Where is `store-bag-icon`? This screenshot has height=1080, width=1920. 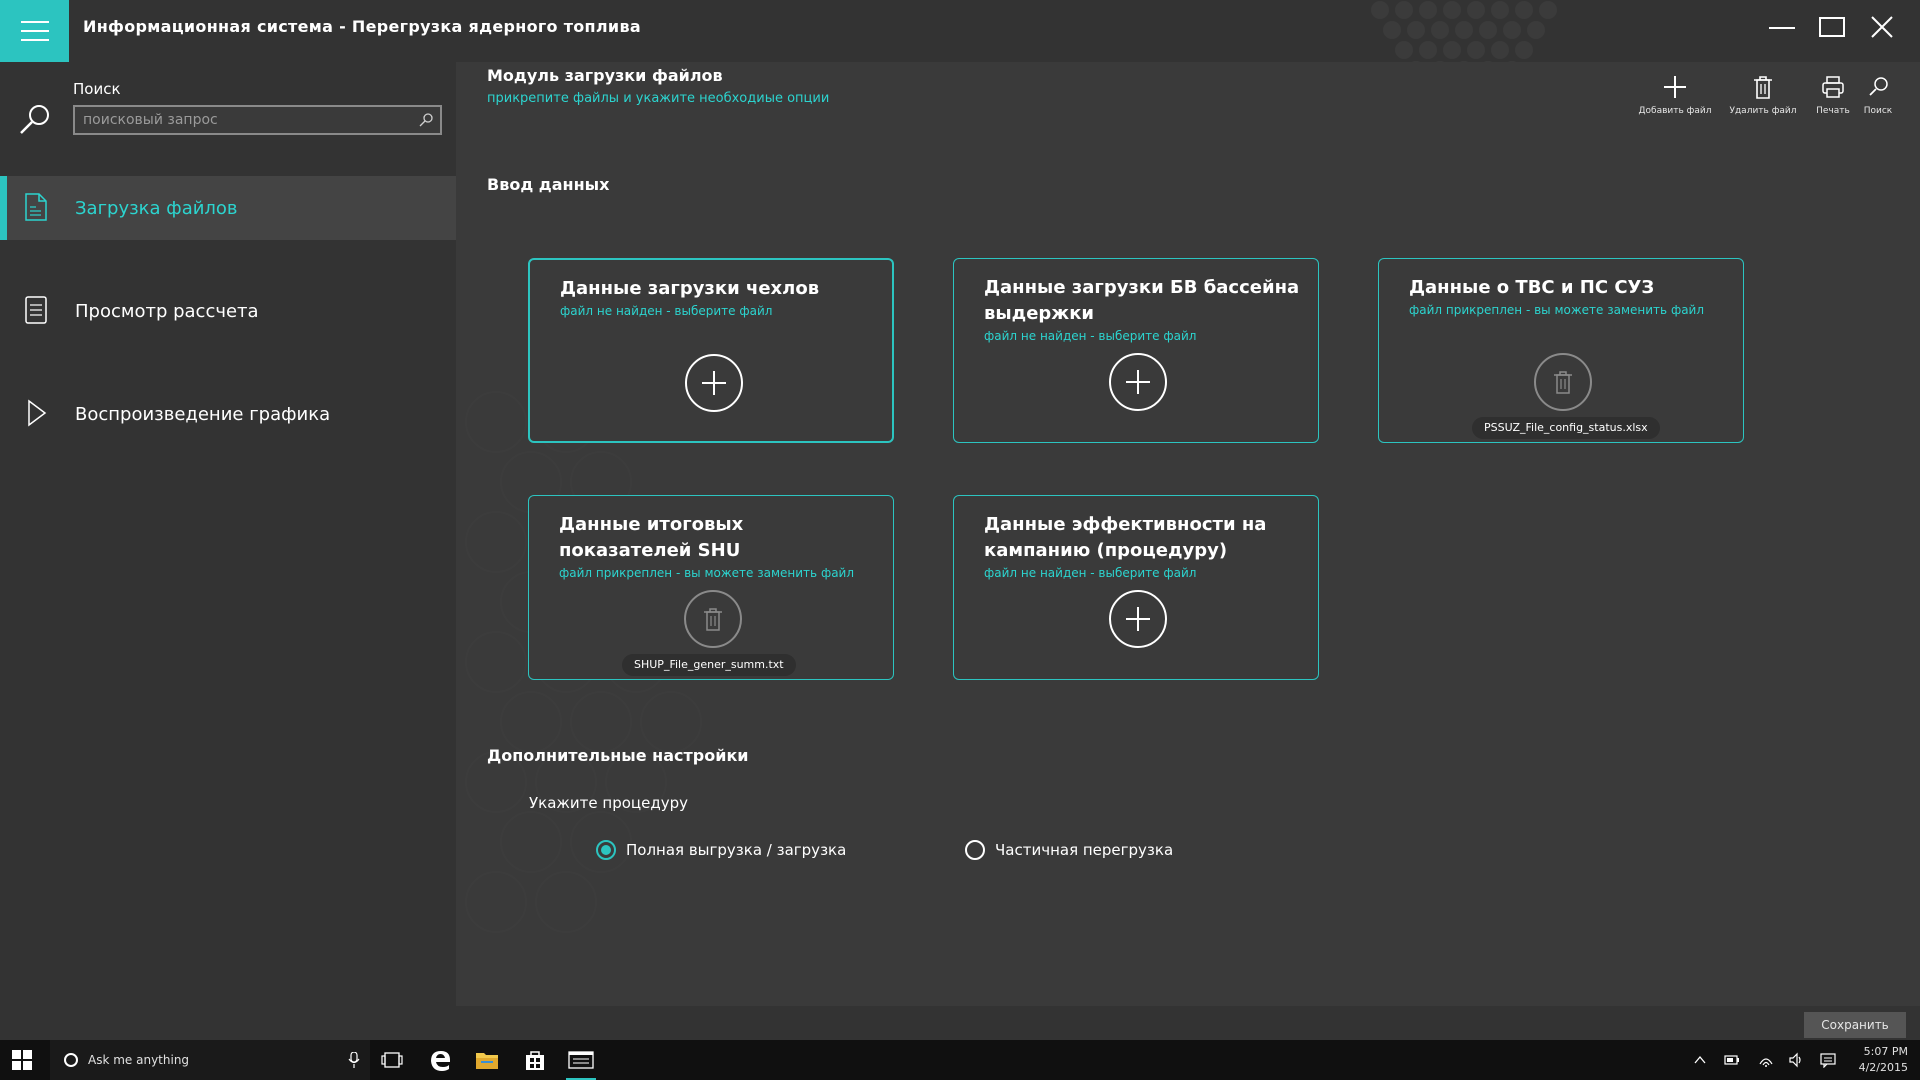
store-bag-icon is located at coordinates (535, 1060).